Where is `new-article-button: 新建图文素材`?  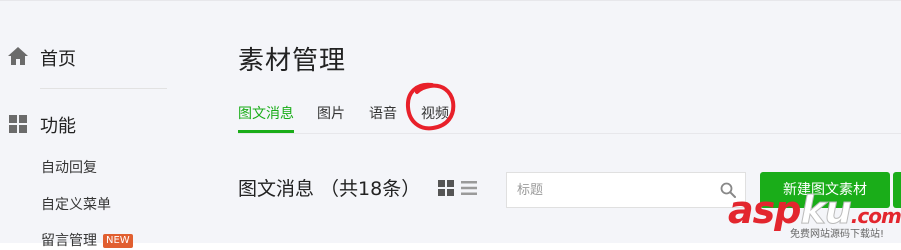 new-article-button: 新建图文素材 is located at coordinates (825, 190).